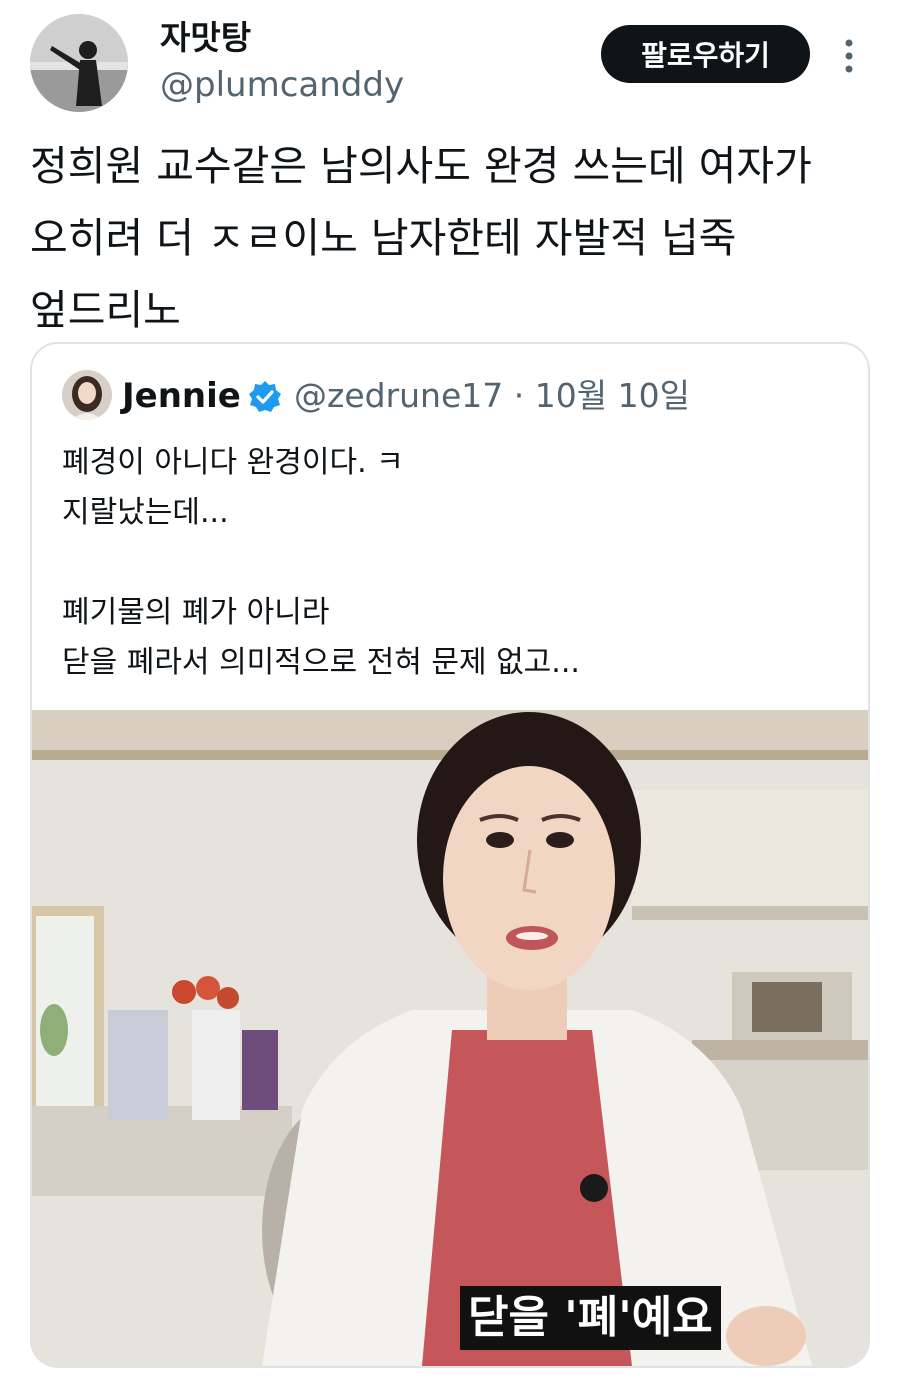 The image size is (900, 1384). What do you see at coordinates (87, 395) in the screenshot?
I see `quote-author-avatar` at bounding box center [87, 395].